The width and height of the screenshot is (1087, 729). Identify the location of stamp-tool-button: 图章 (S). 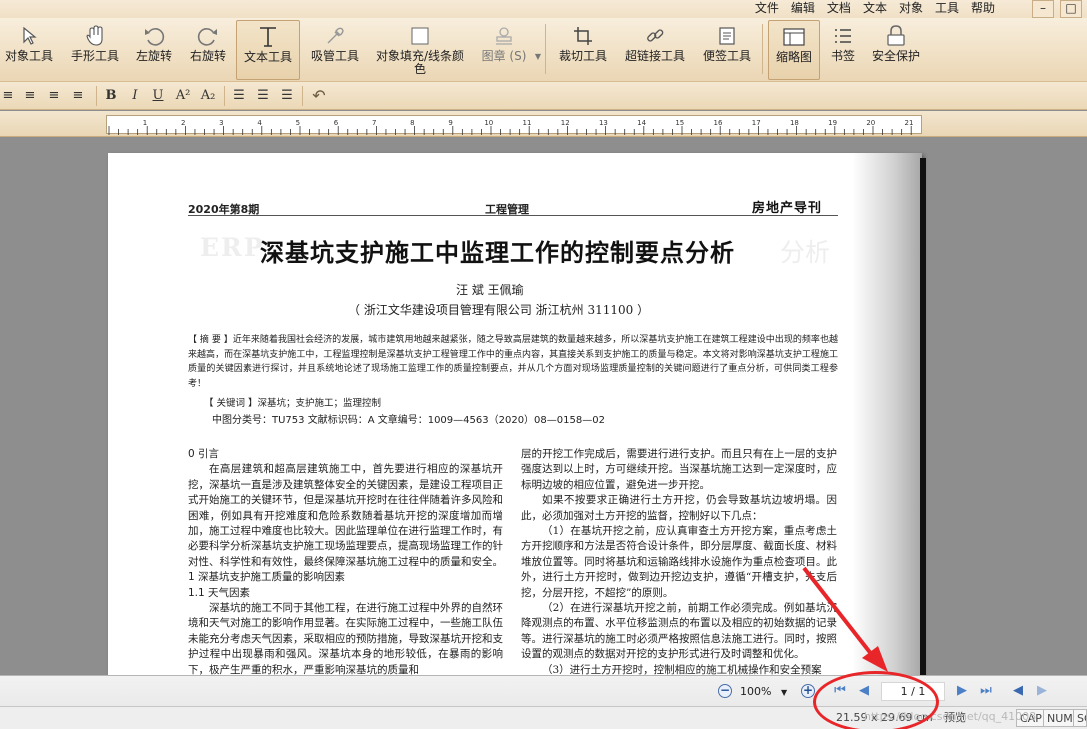
(504, 50).